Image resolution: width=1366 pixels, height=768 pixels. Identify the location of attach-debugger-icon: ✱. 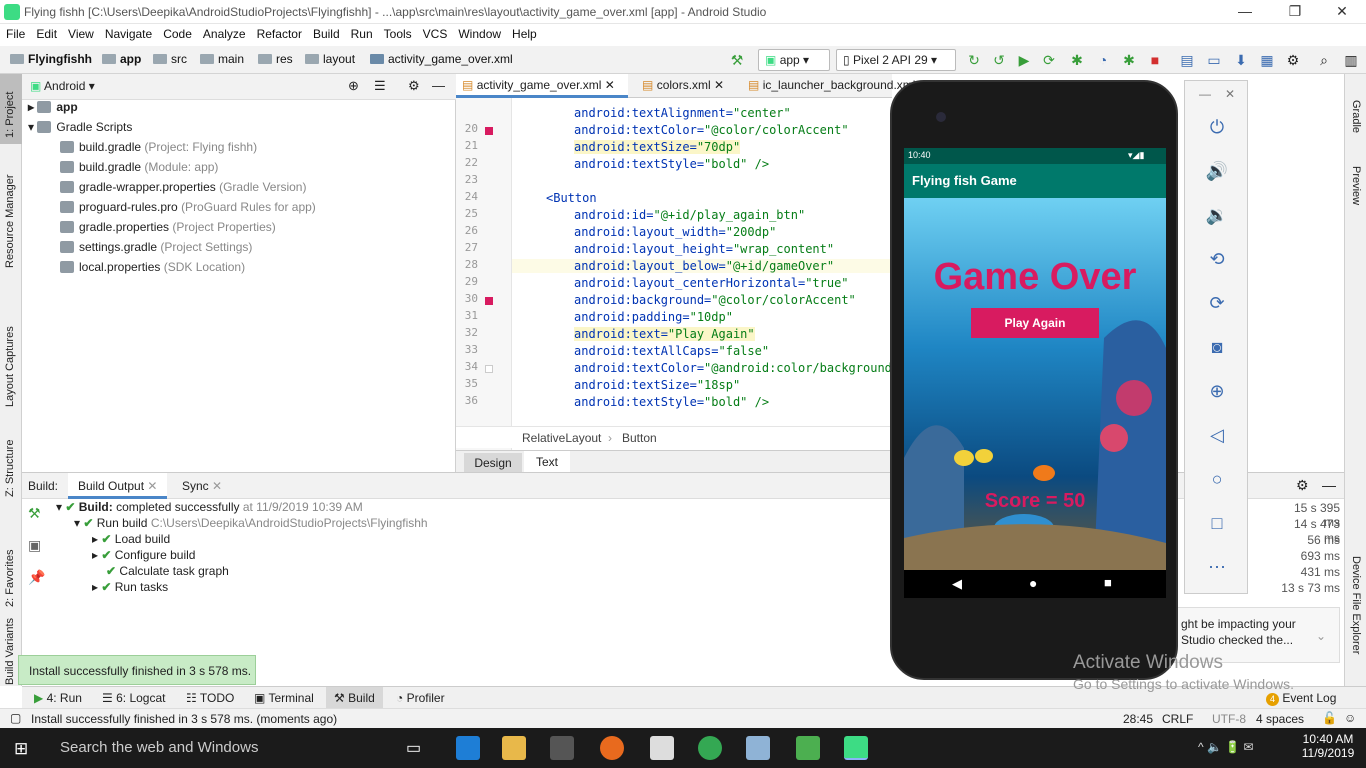
(1129, 60).